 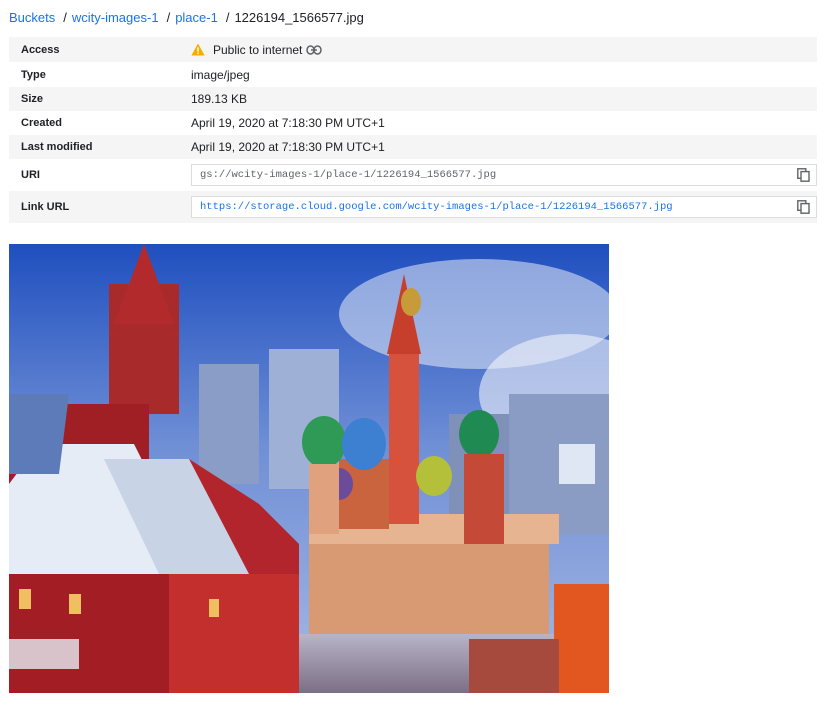 What do you see at coordinates (40, 49) in the screenshot?
I see `access-label: Access` at bounding box center [40, 49].